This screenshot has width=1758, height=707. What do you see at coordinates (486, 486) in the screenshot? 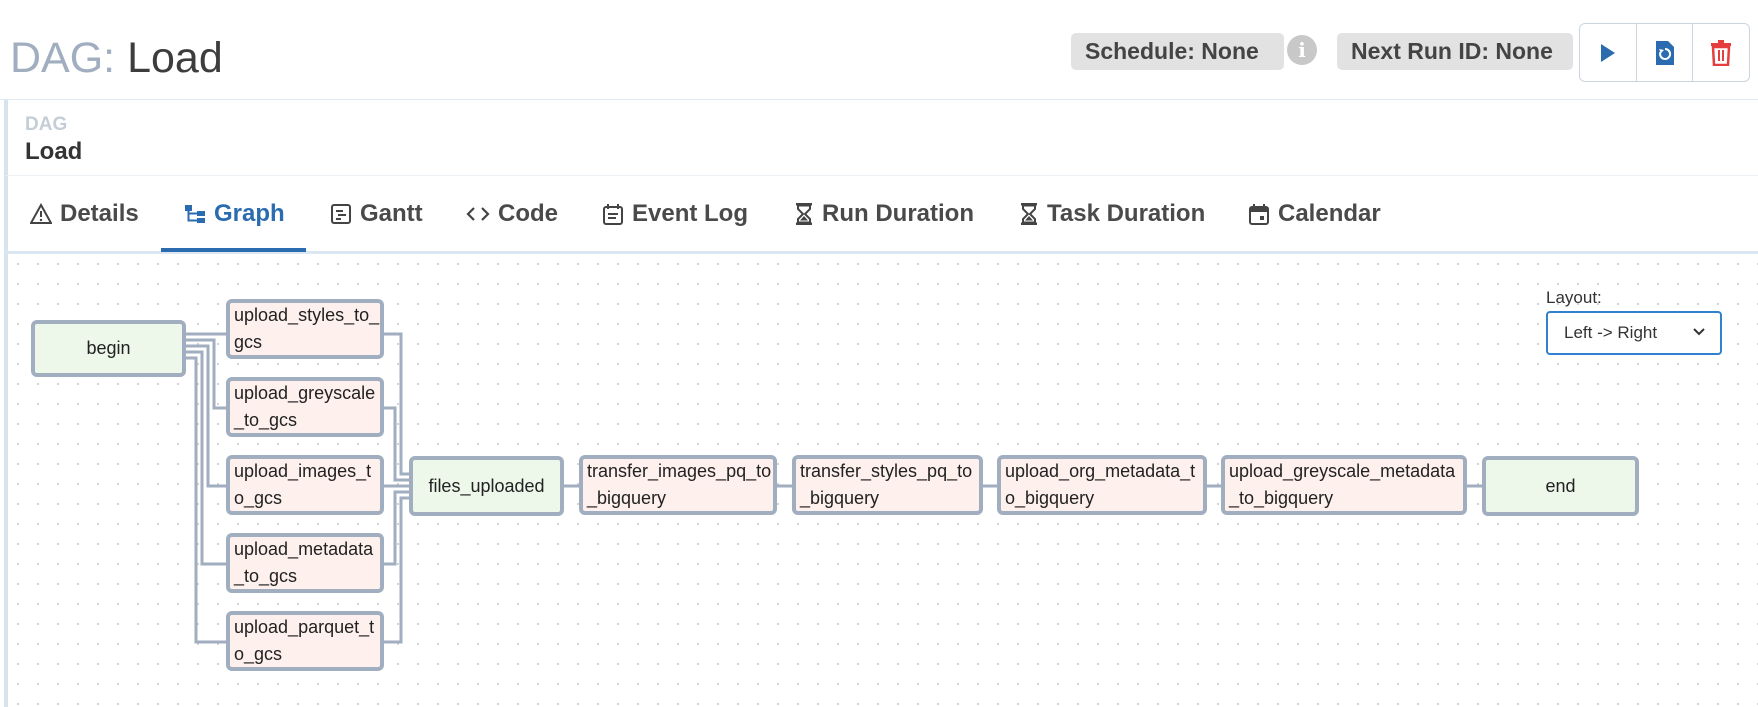
I see `task-node-files-uploaded: files_uploaded` at bounding box center [486, 486].